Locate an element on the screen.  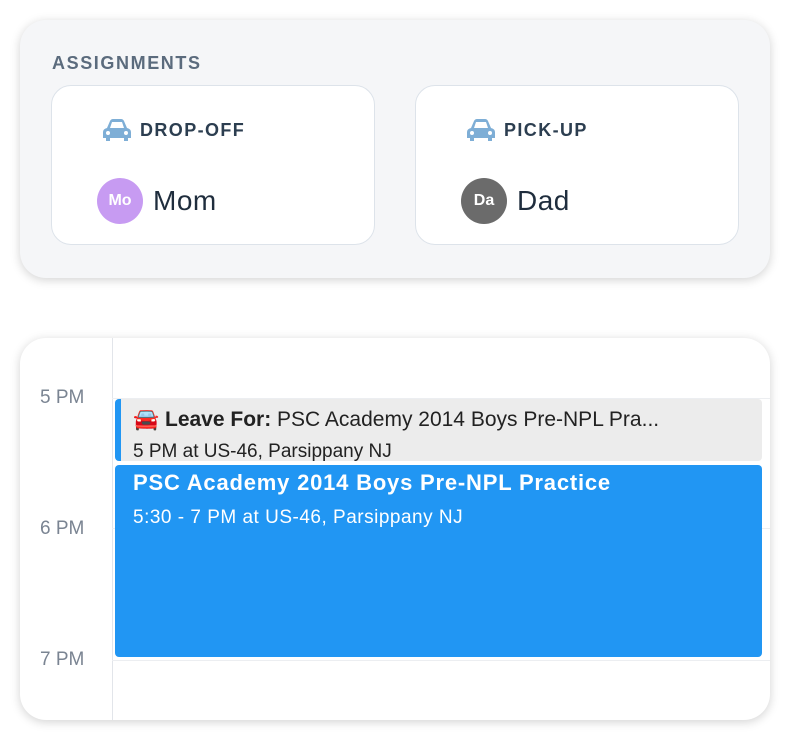
dropoff-header: DROP-OFF is located at coordinates (173, 130).